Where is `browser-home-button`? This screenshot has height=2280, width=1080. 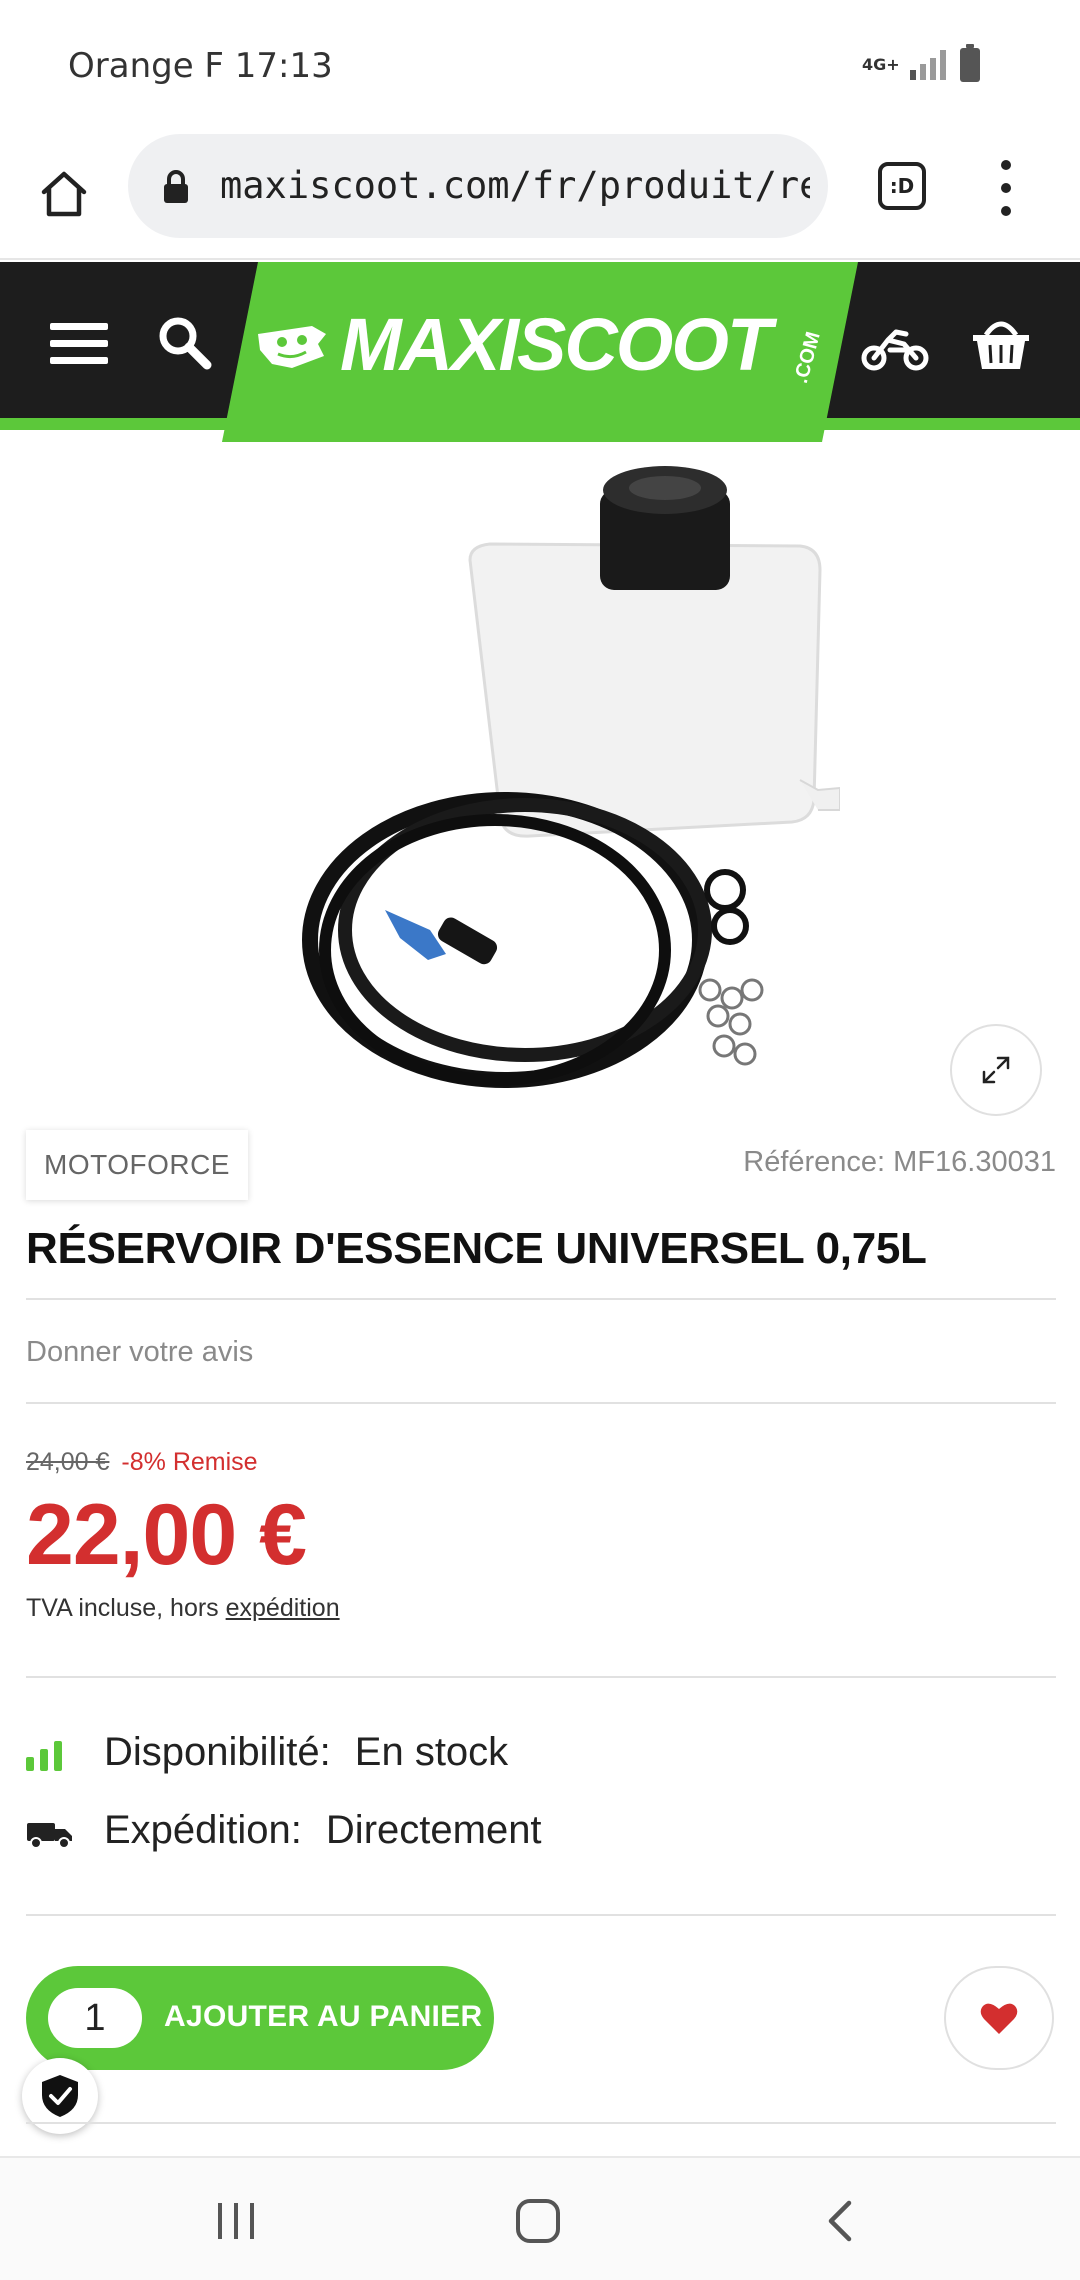 browser-home-button is located at coordinates (64, 194).